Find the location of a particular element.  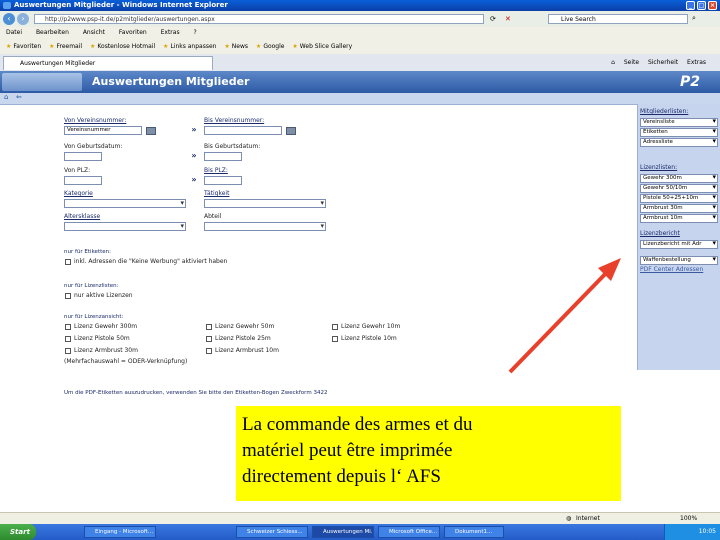

caption-line: La commande des armes et du is located at coordinates (357, 424).